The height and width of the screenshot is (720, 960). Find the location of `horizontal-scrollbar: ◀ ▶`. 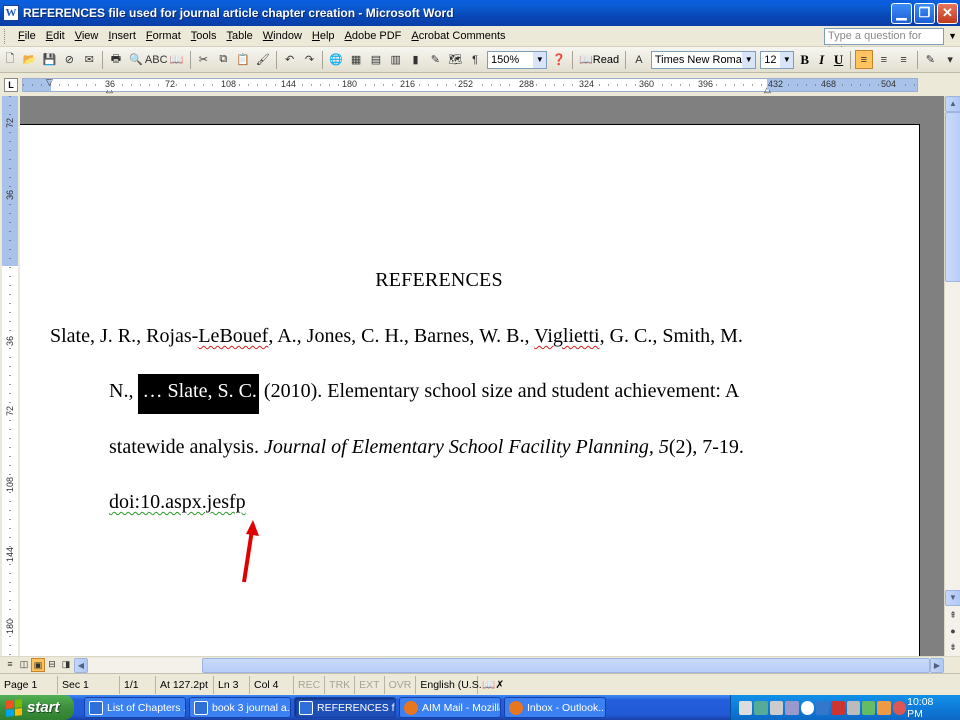

horizontal-scrollbar: ◀ ▶ is located at coordinates (509, 665).